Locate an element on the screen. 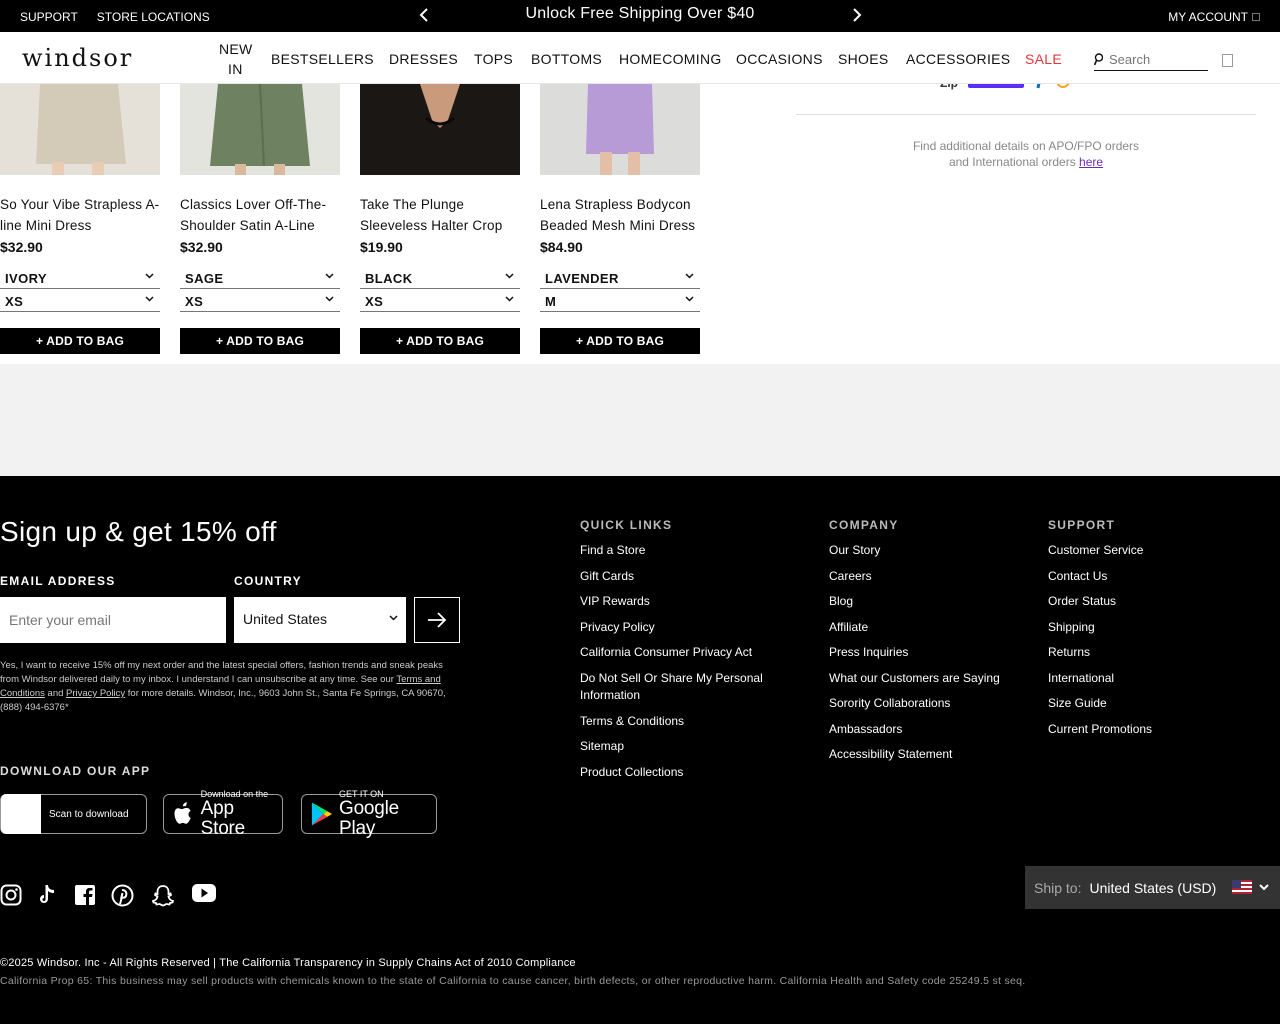 This screenshot has width=1280, height=1024. google-play-button: GET IT ON Google Play is located at coordinates (369, 814).